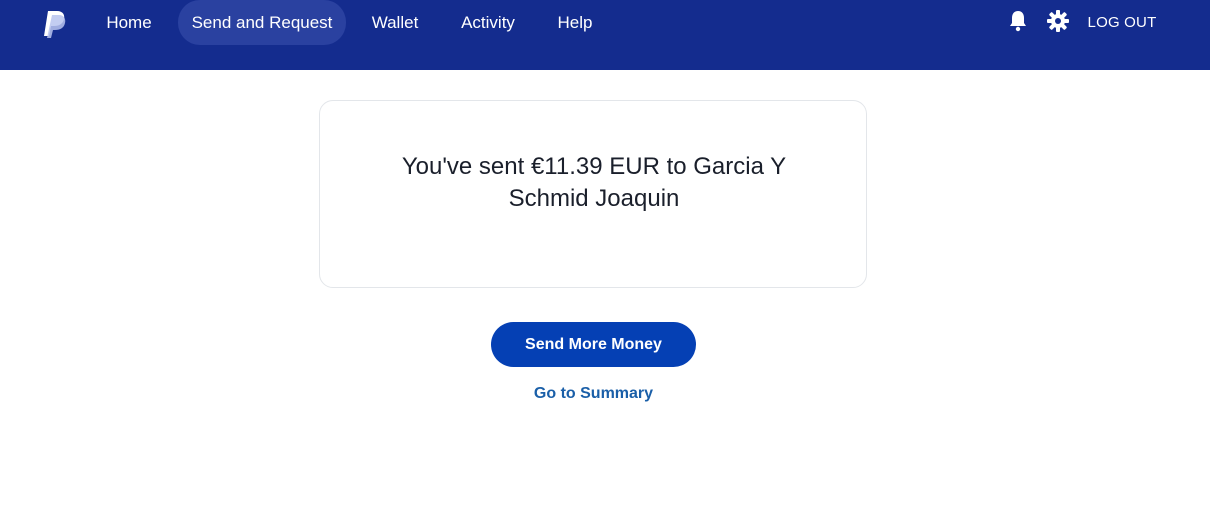 This screenshot has width=1210, height=507. What do you see at coordinates (129, 22) in the screenshot?
I see `nav-home: Home` at bounding box center [129, 22].